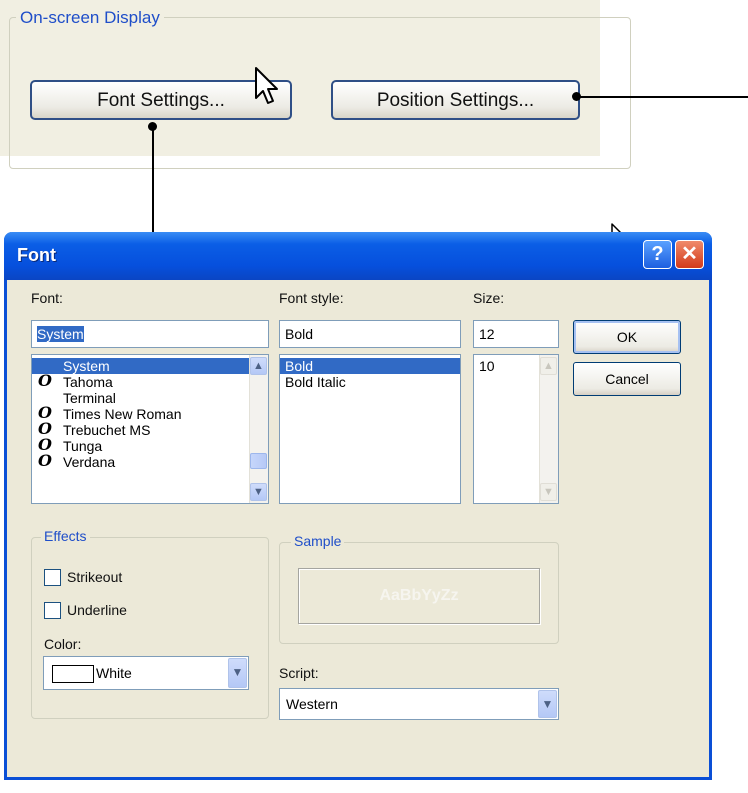 This screenshot has width=748, height=793. I want to click on color-value: White, so click(114, 673).